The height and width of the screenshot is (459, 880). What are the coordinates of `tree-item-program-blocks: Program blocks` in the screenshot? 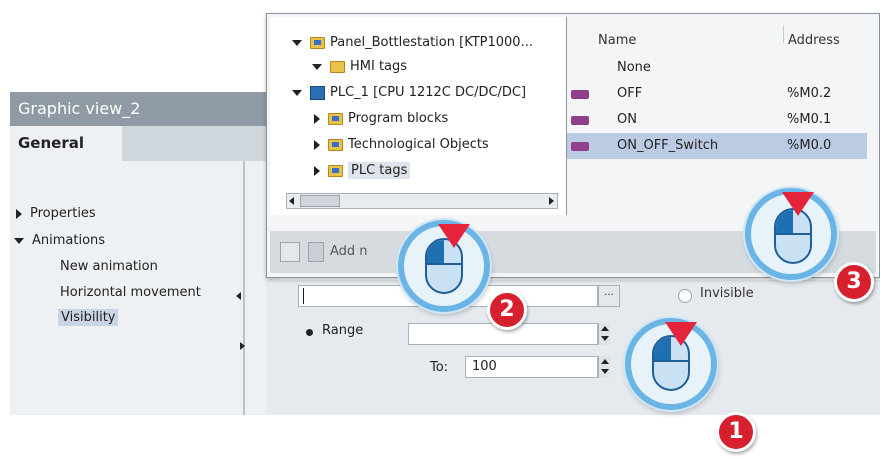 It's located at (381, 119).